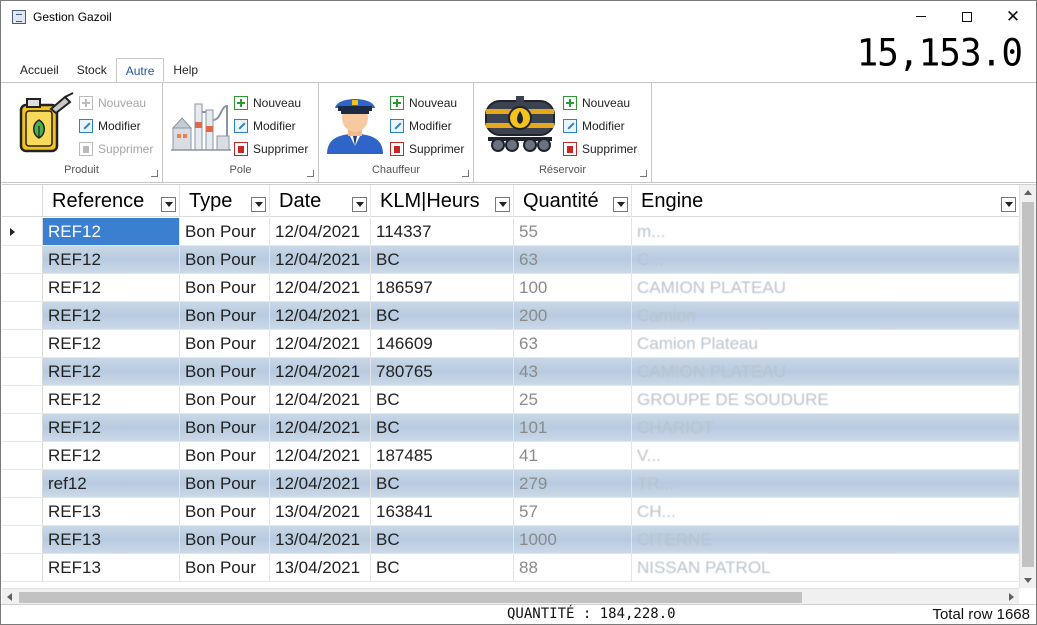  I want to click on cell-engine: GROUPE DE SOUDURE, so click(826, 399).